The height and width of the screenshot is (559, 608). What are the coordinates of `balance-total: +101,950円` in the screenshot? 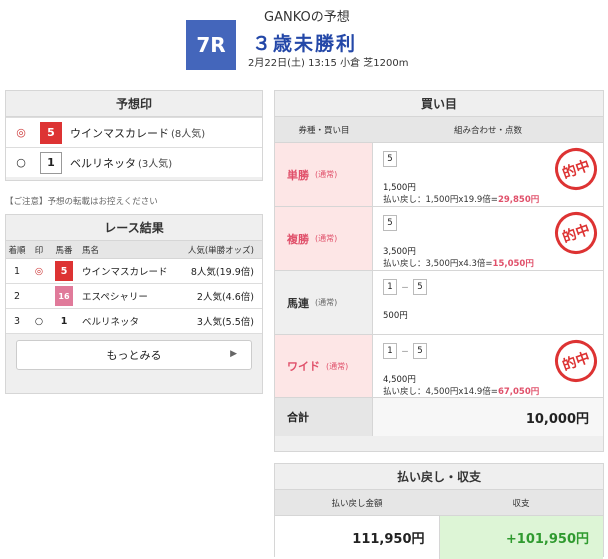 It's located at (521, 537).